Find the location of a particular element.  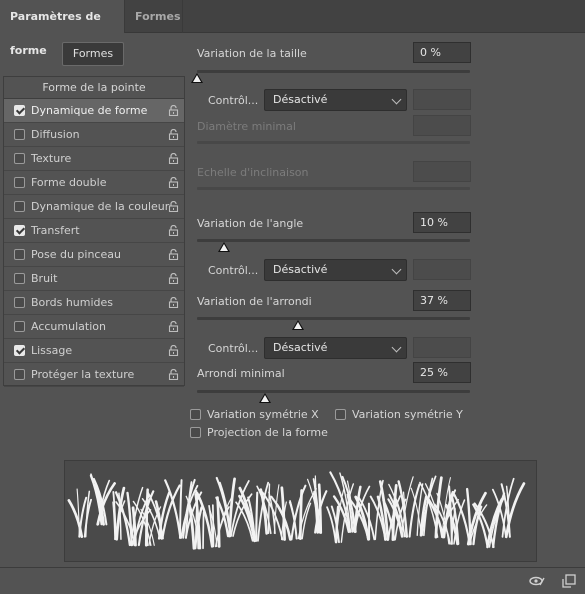

tilt-scale-label: Echelle d'inclinaison is located at coordinates (253, 172).